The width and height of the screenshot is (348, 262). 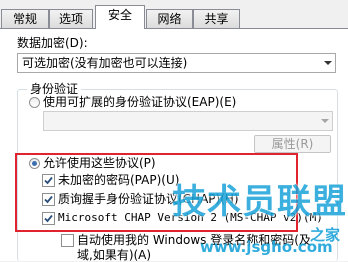 I want to click on ms-chap-v2-checkbox, so click(x=48, y=218).